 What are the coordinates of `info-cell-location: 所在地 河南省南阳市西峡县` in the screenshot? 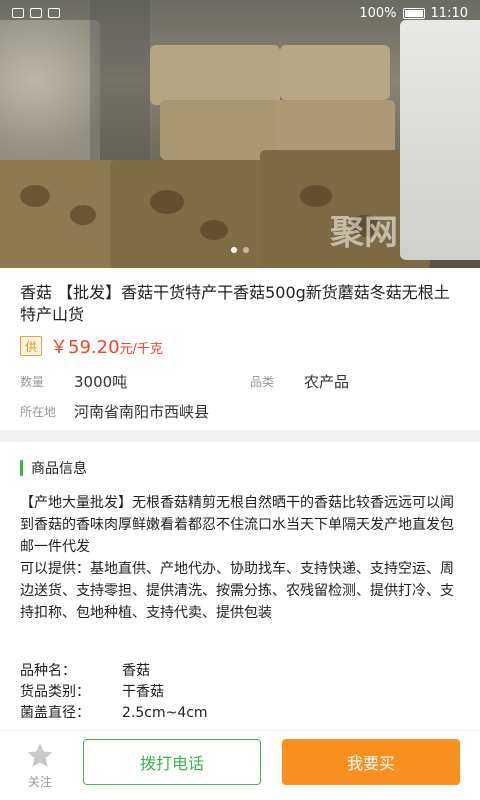 It's located at (114, 411).